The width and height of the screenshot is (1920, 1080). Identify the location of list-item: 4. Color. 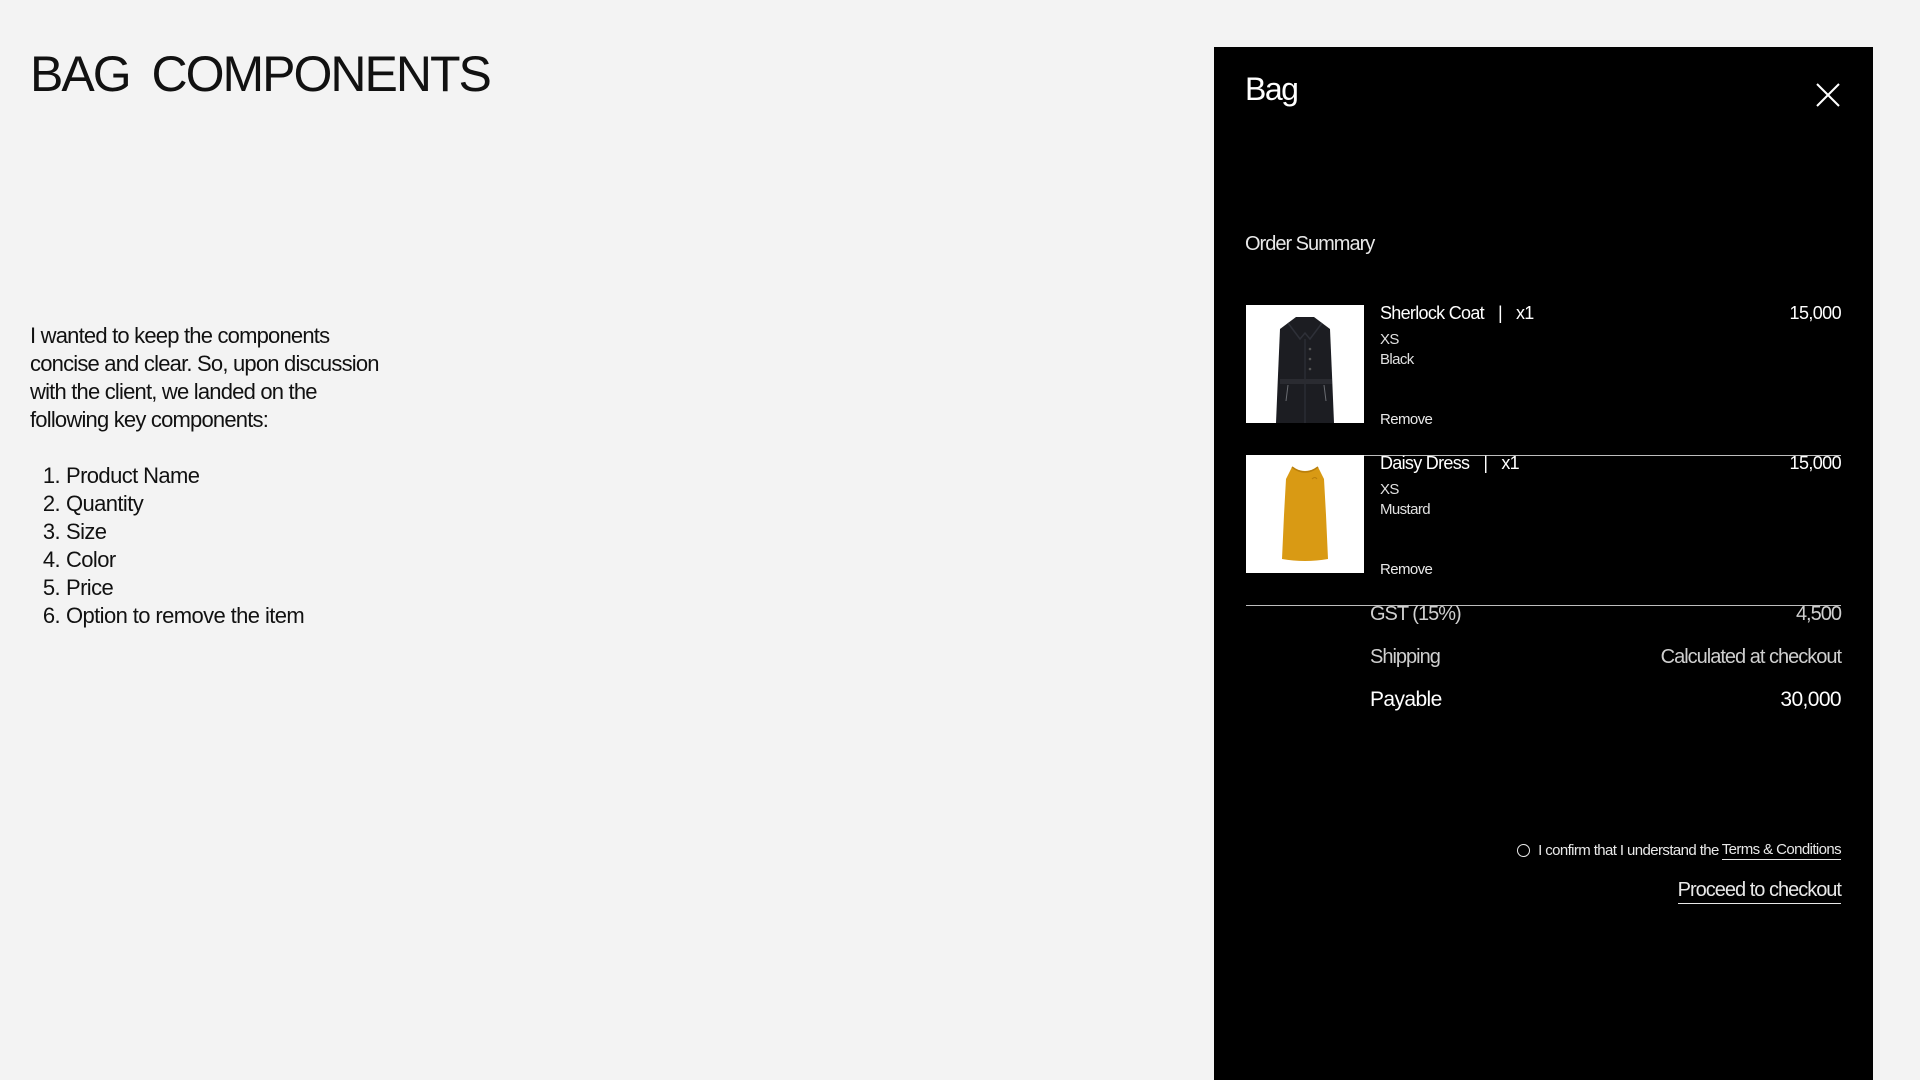
(167, 560).